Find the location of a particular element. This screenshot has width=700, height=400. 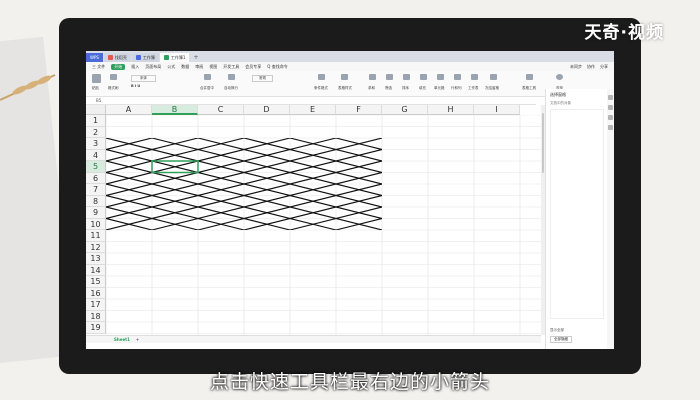

column-header-C: C is located at coordinates (221, 110).